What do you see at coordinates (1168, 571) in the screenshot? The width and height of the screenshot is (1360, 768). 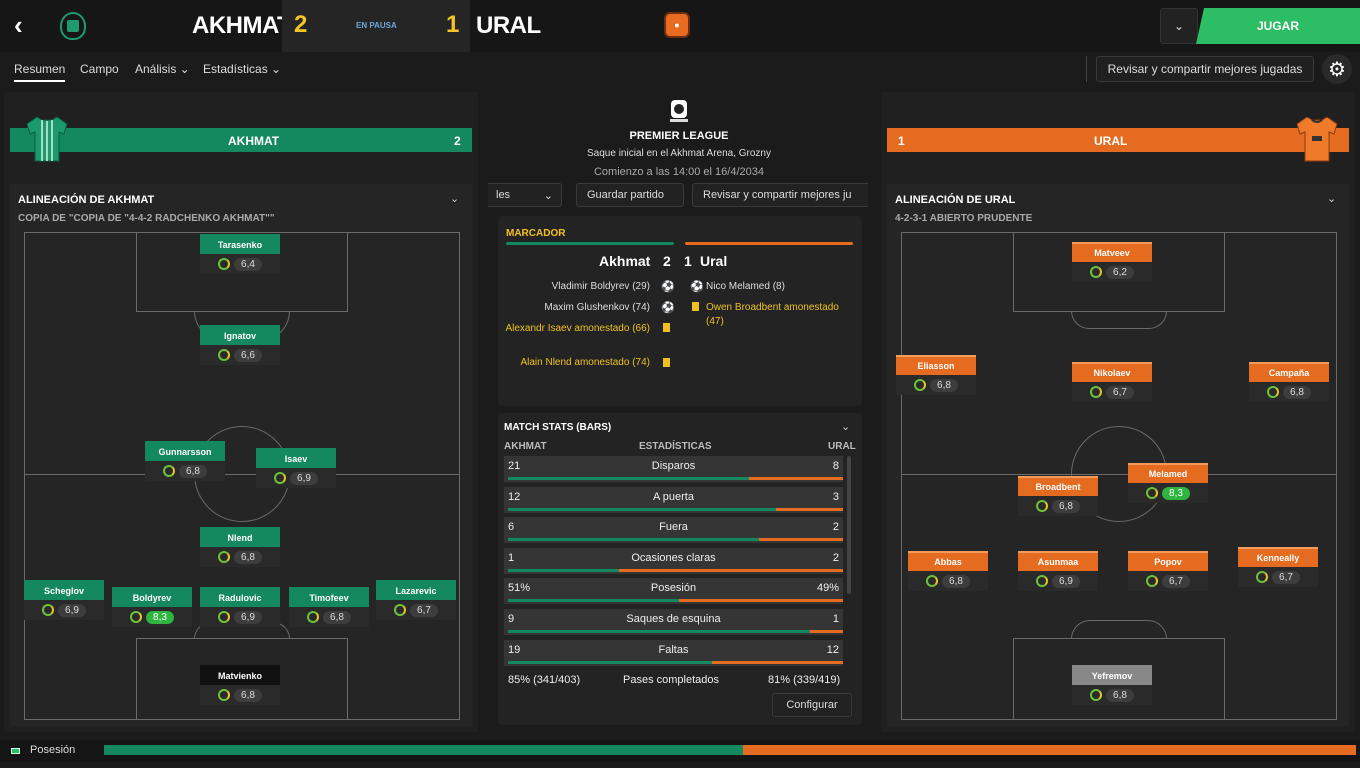 I see `player-card: Popov 6,7` at bounding box center [1168, 571].